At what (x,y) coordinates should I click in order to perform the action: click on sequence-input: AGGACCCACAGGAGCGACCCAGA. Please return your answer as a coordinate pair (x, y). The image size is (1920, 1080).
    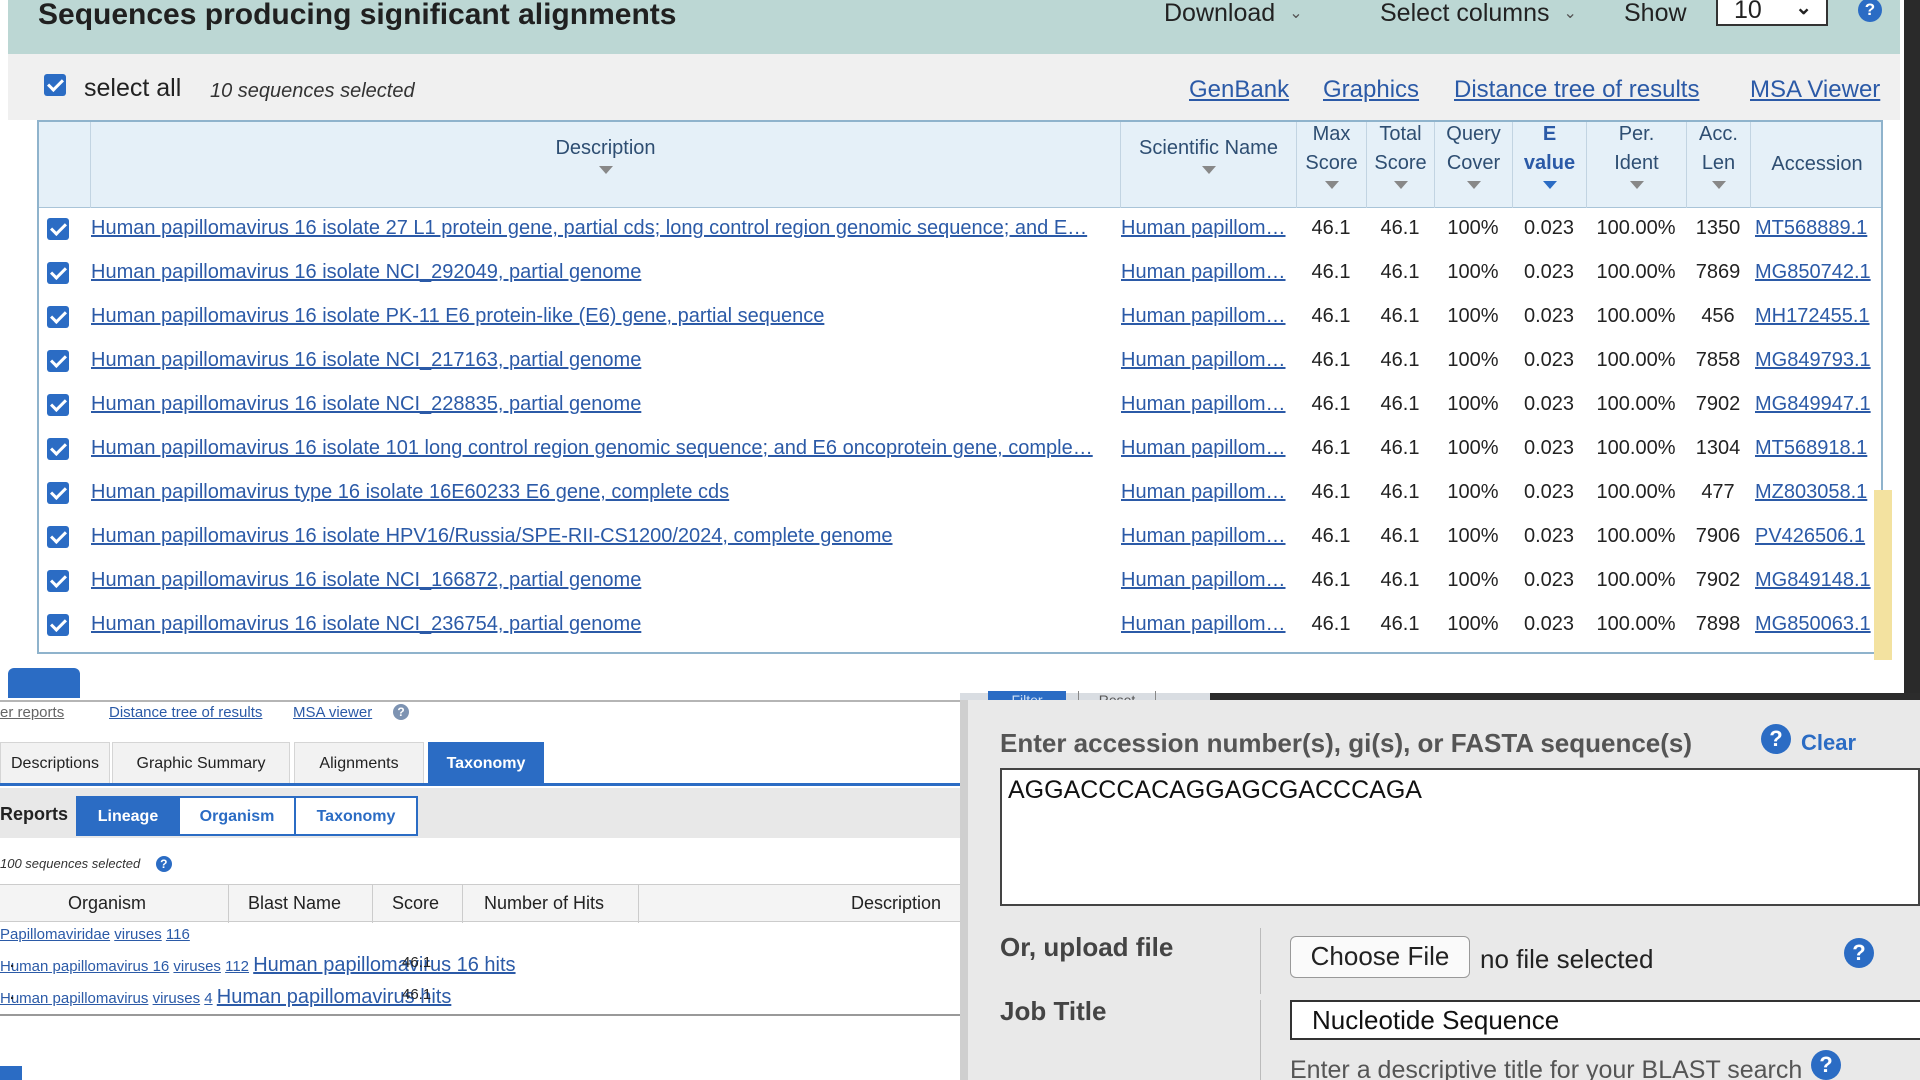
    Looking at the image, I should click on (1460, 837).